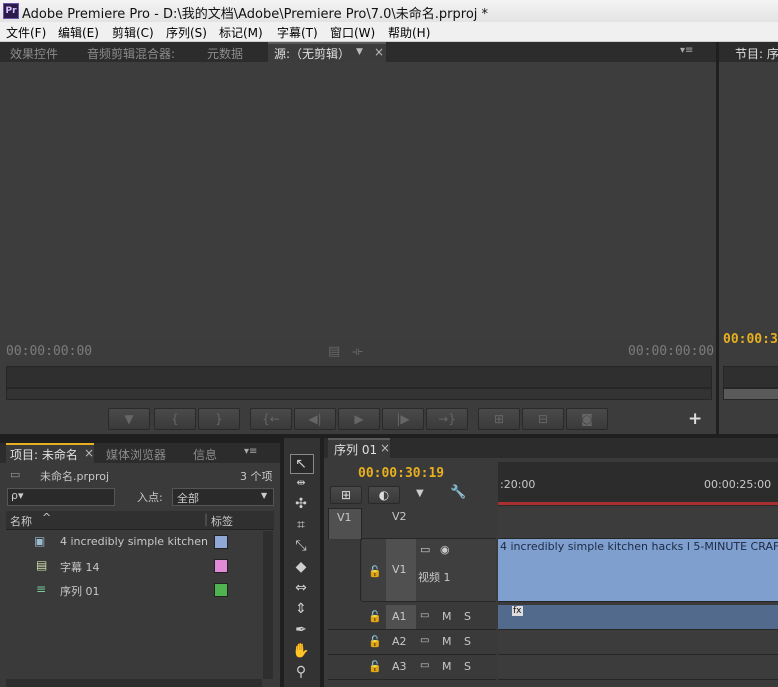 The width and height of the screenshot is (778, 687). I want to click on source-patch-v1-empty, so click(344, 570).